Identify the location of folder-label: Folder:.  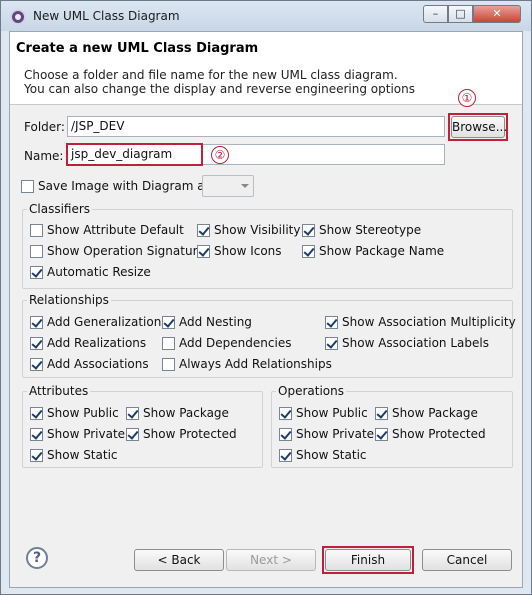
(44, 127).